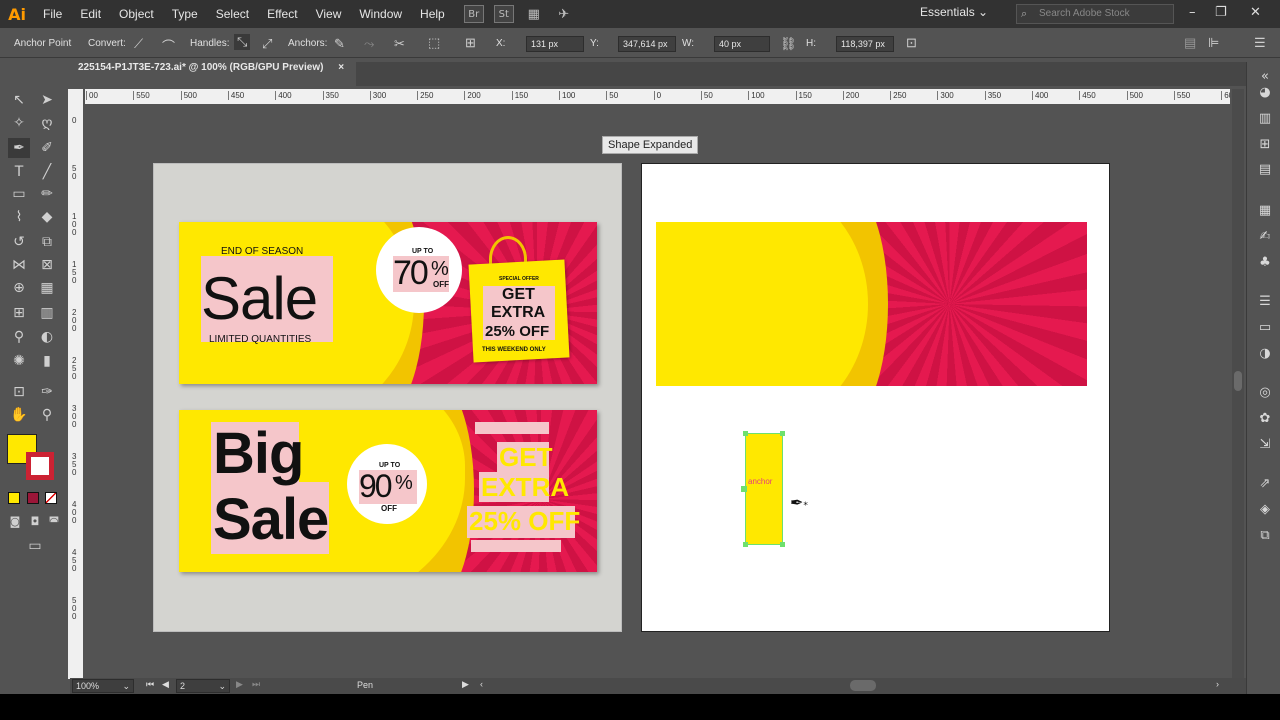  I want to click on layers-icon: ◈, so click(1265, 510).